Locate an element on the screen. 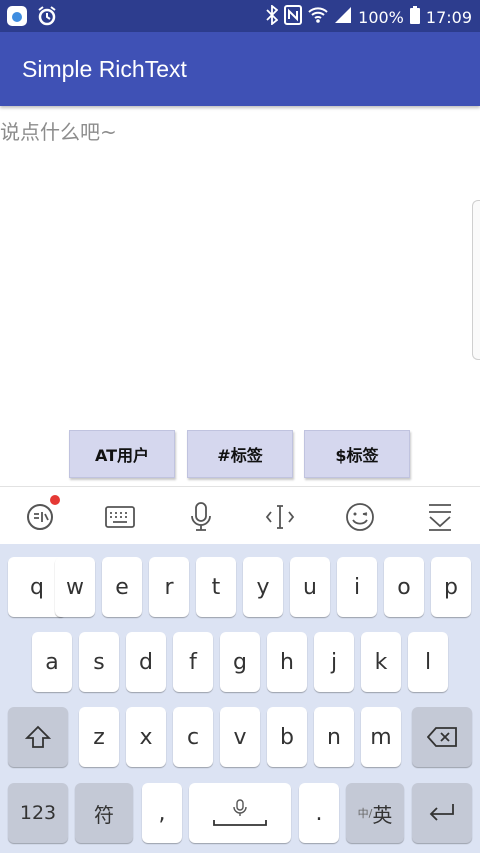  status-bar: 100% 17:09 is located at coordinates (240, 16).